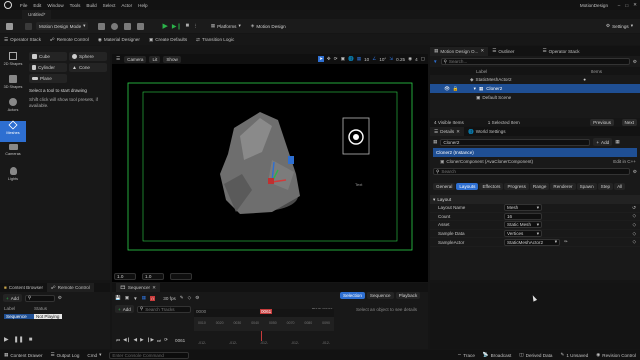 This screenshot has height=360, width=640. What do you see at coordinates (39, 298) in the screenshot?
I see `content-search-input: ⚲` at bounding box center [39, 298].